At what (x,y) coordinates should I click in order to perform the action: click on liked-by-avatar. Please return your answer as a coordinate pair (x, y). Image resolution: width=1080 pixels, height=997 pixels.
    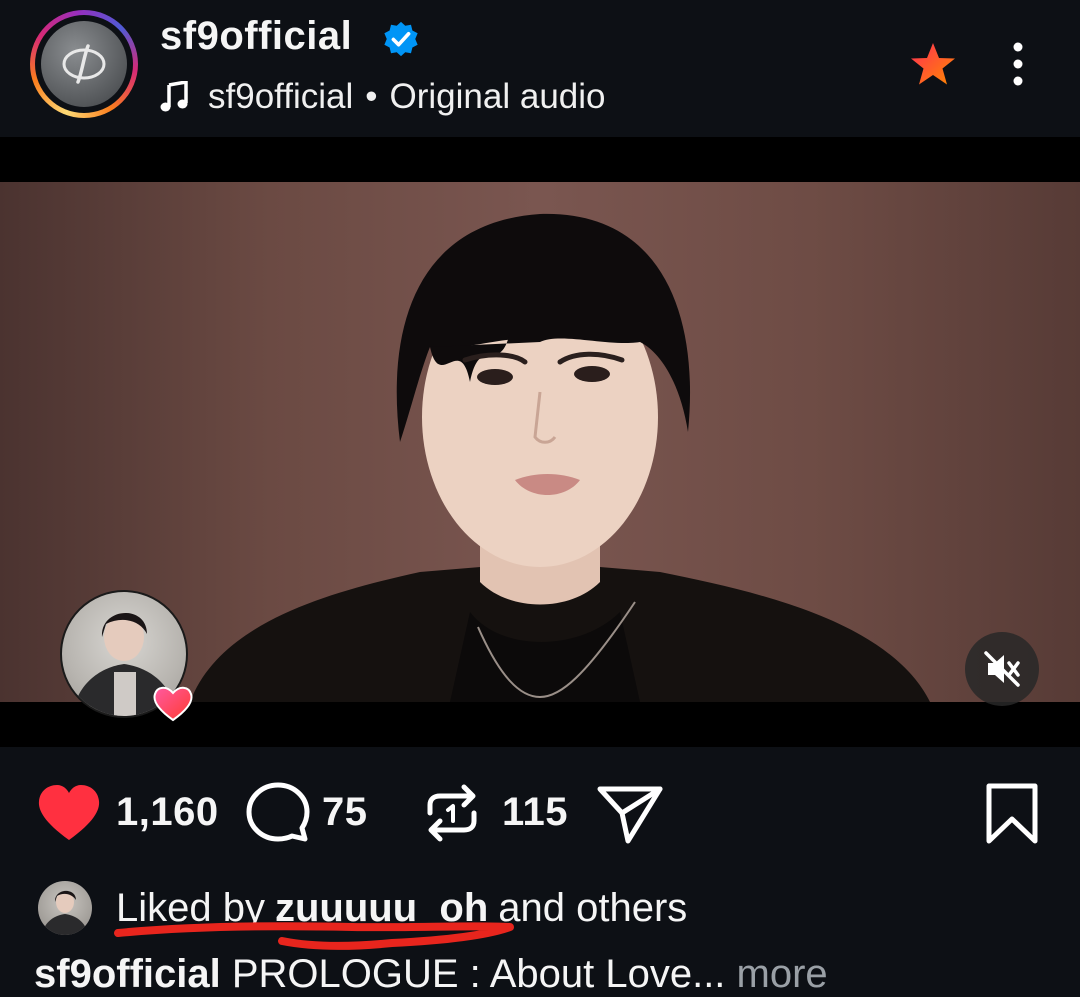
    Looking at the image, I should click on (65, 908).